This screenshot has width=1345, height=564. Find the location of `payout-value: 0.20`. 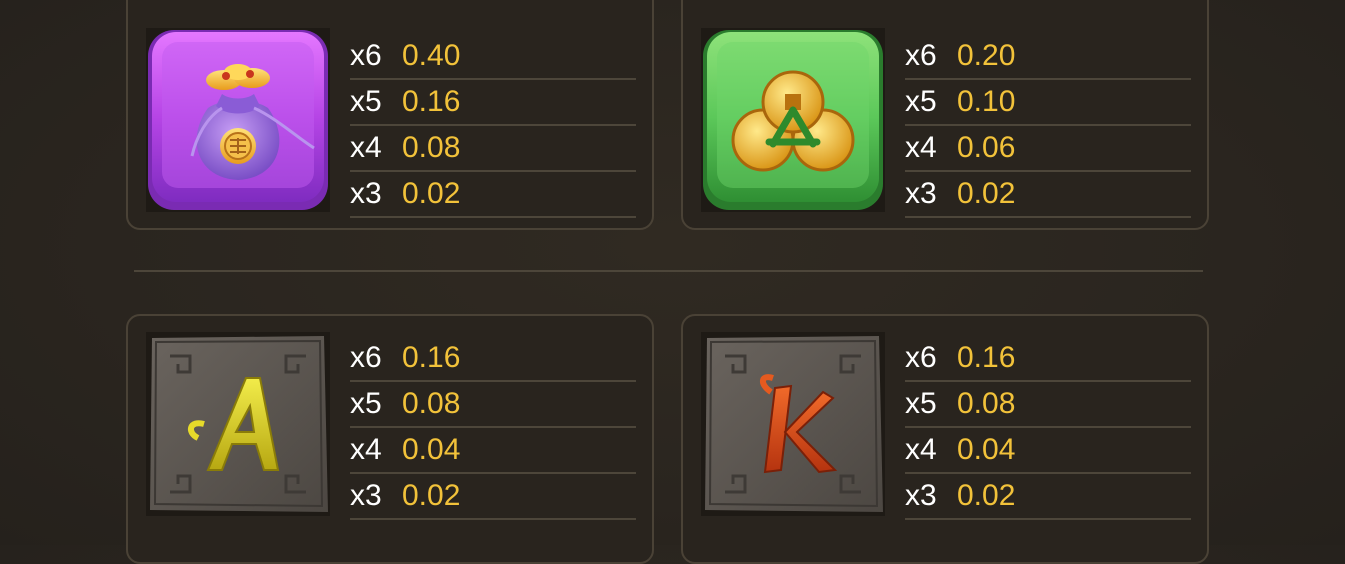

payout-value: 0.20 is located at coordinates (986, 55).